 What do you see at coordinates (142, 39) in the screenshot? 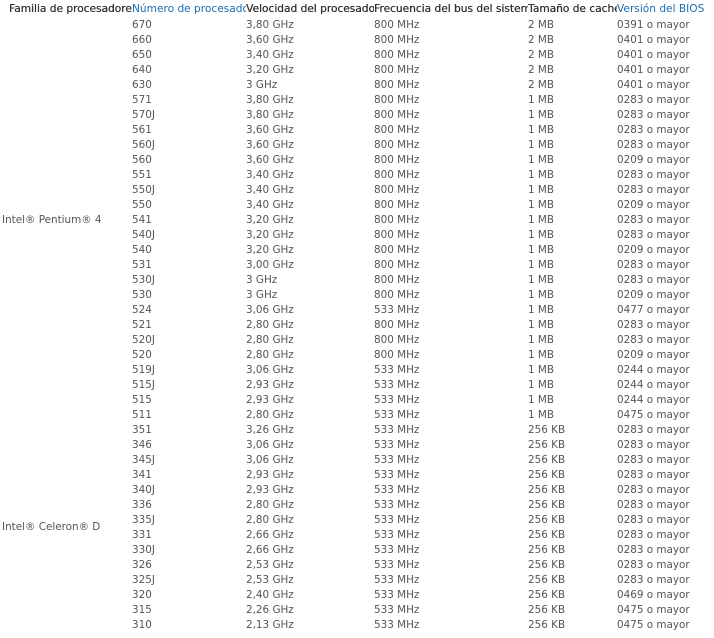
I see `processor-number-cell: 660` at bounding box center [142, 39].